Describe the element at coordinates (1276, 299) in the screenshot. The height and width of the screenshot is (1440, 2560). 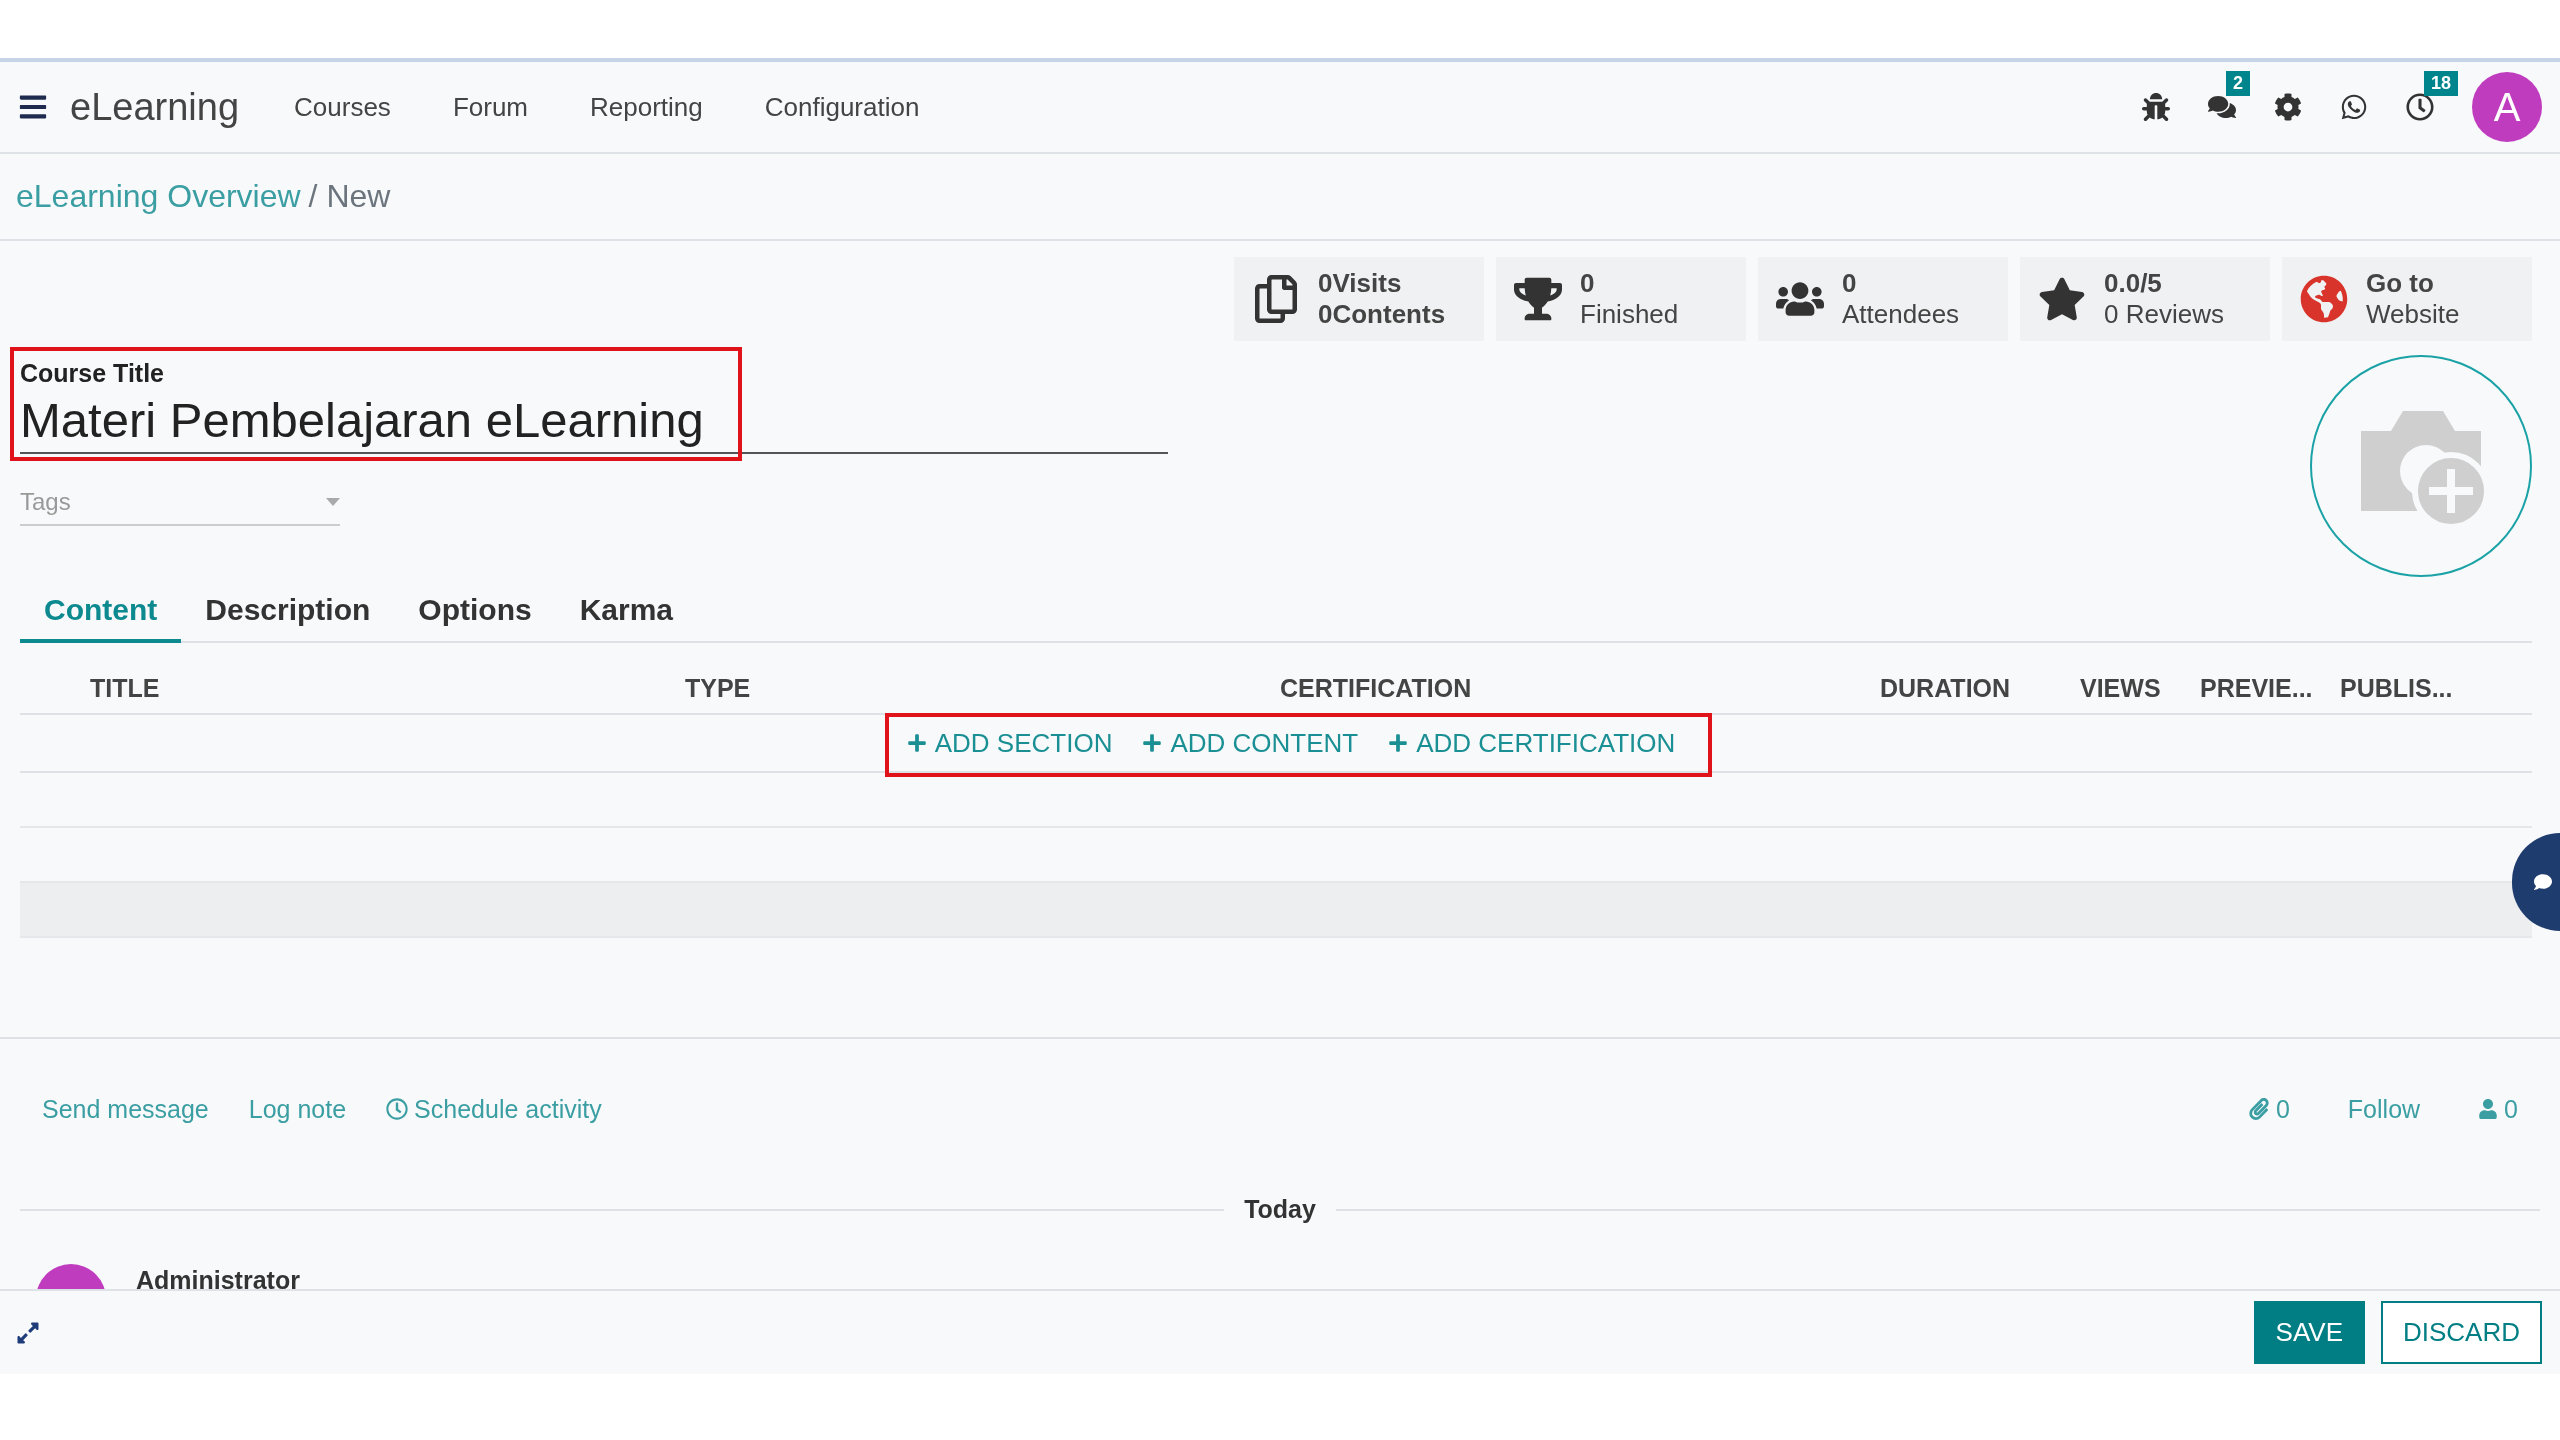
I see `pages-icon` at that location.